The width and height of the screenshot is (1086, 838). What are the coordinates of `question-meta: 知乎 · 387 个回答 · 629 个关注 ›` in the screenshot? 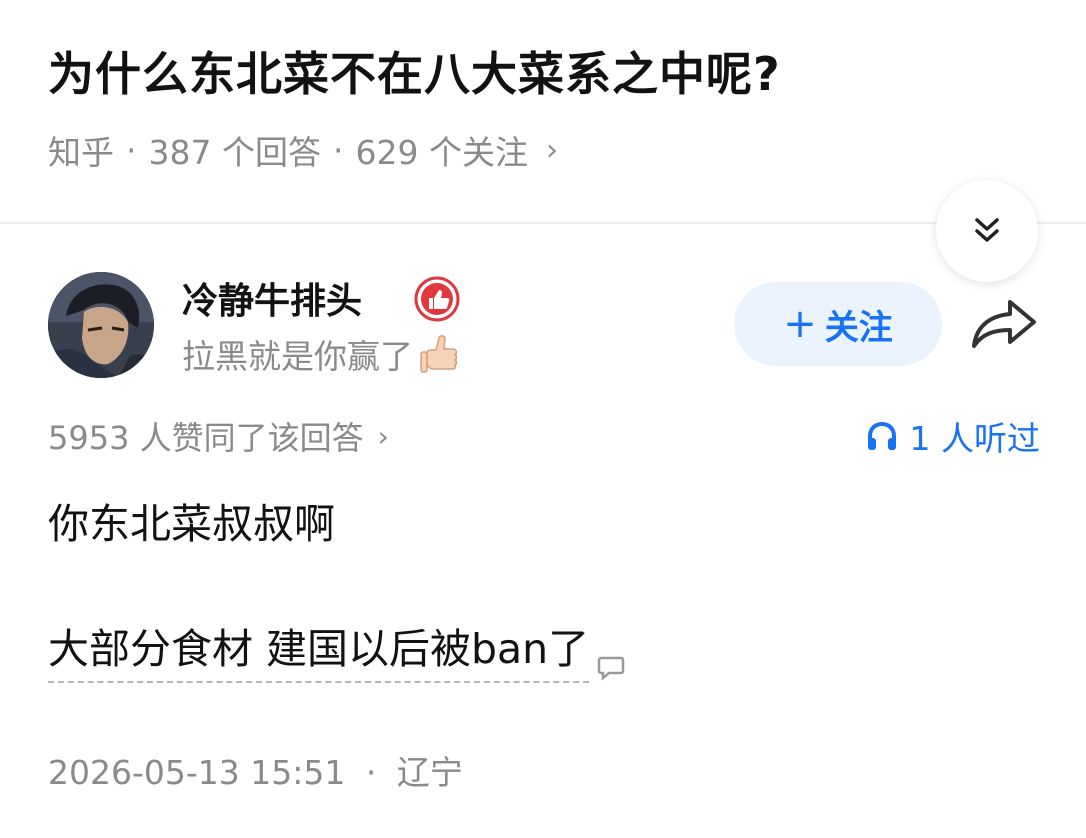 It's located at (303, 150).